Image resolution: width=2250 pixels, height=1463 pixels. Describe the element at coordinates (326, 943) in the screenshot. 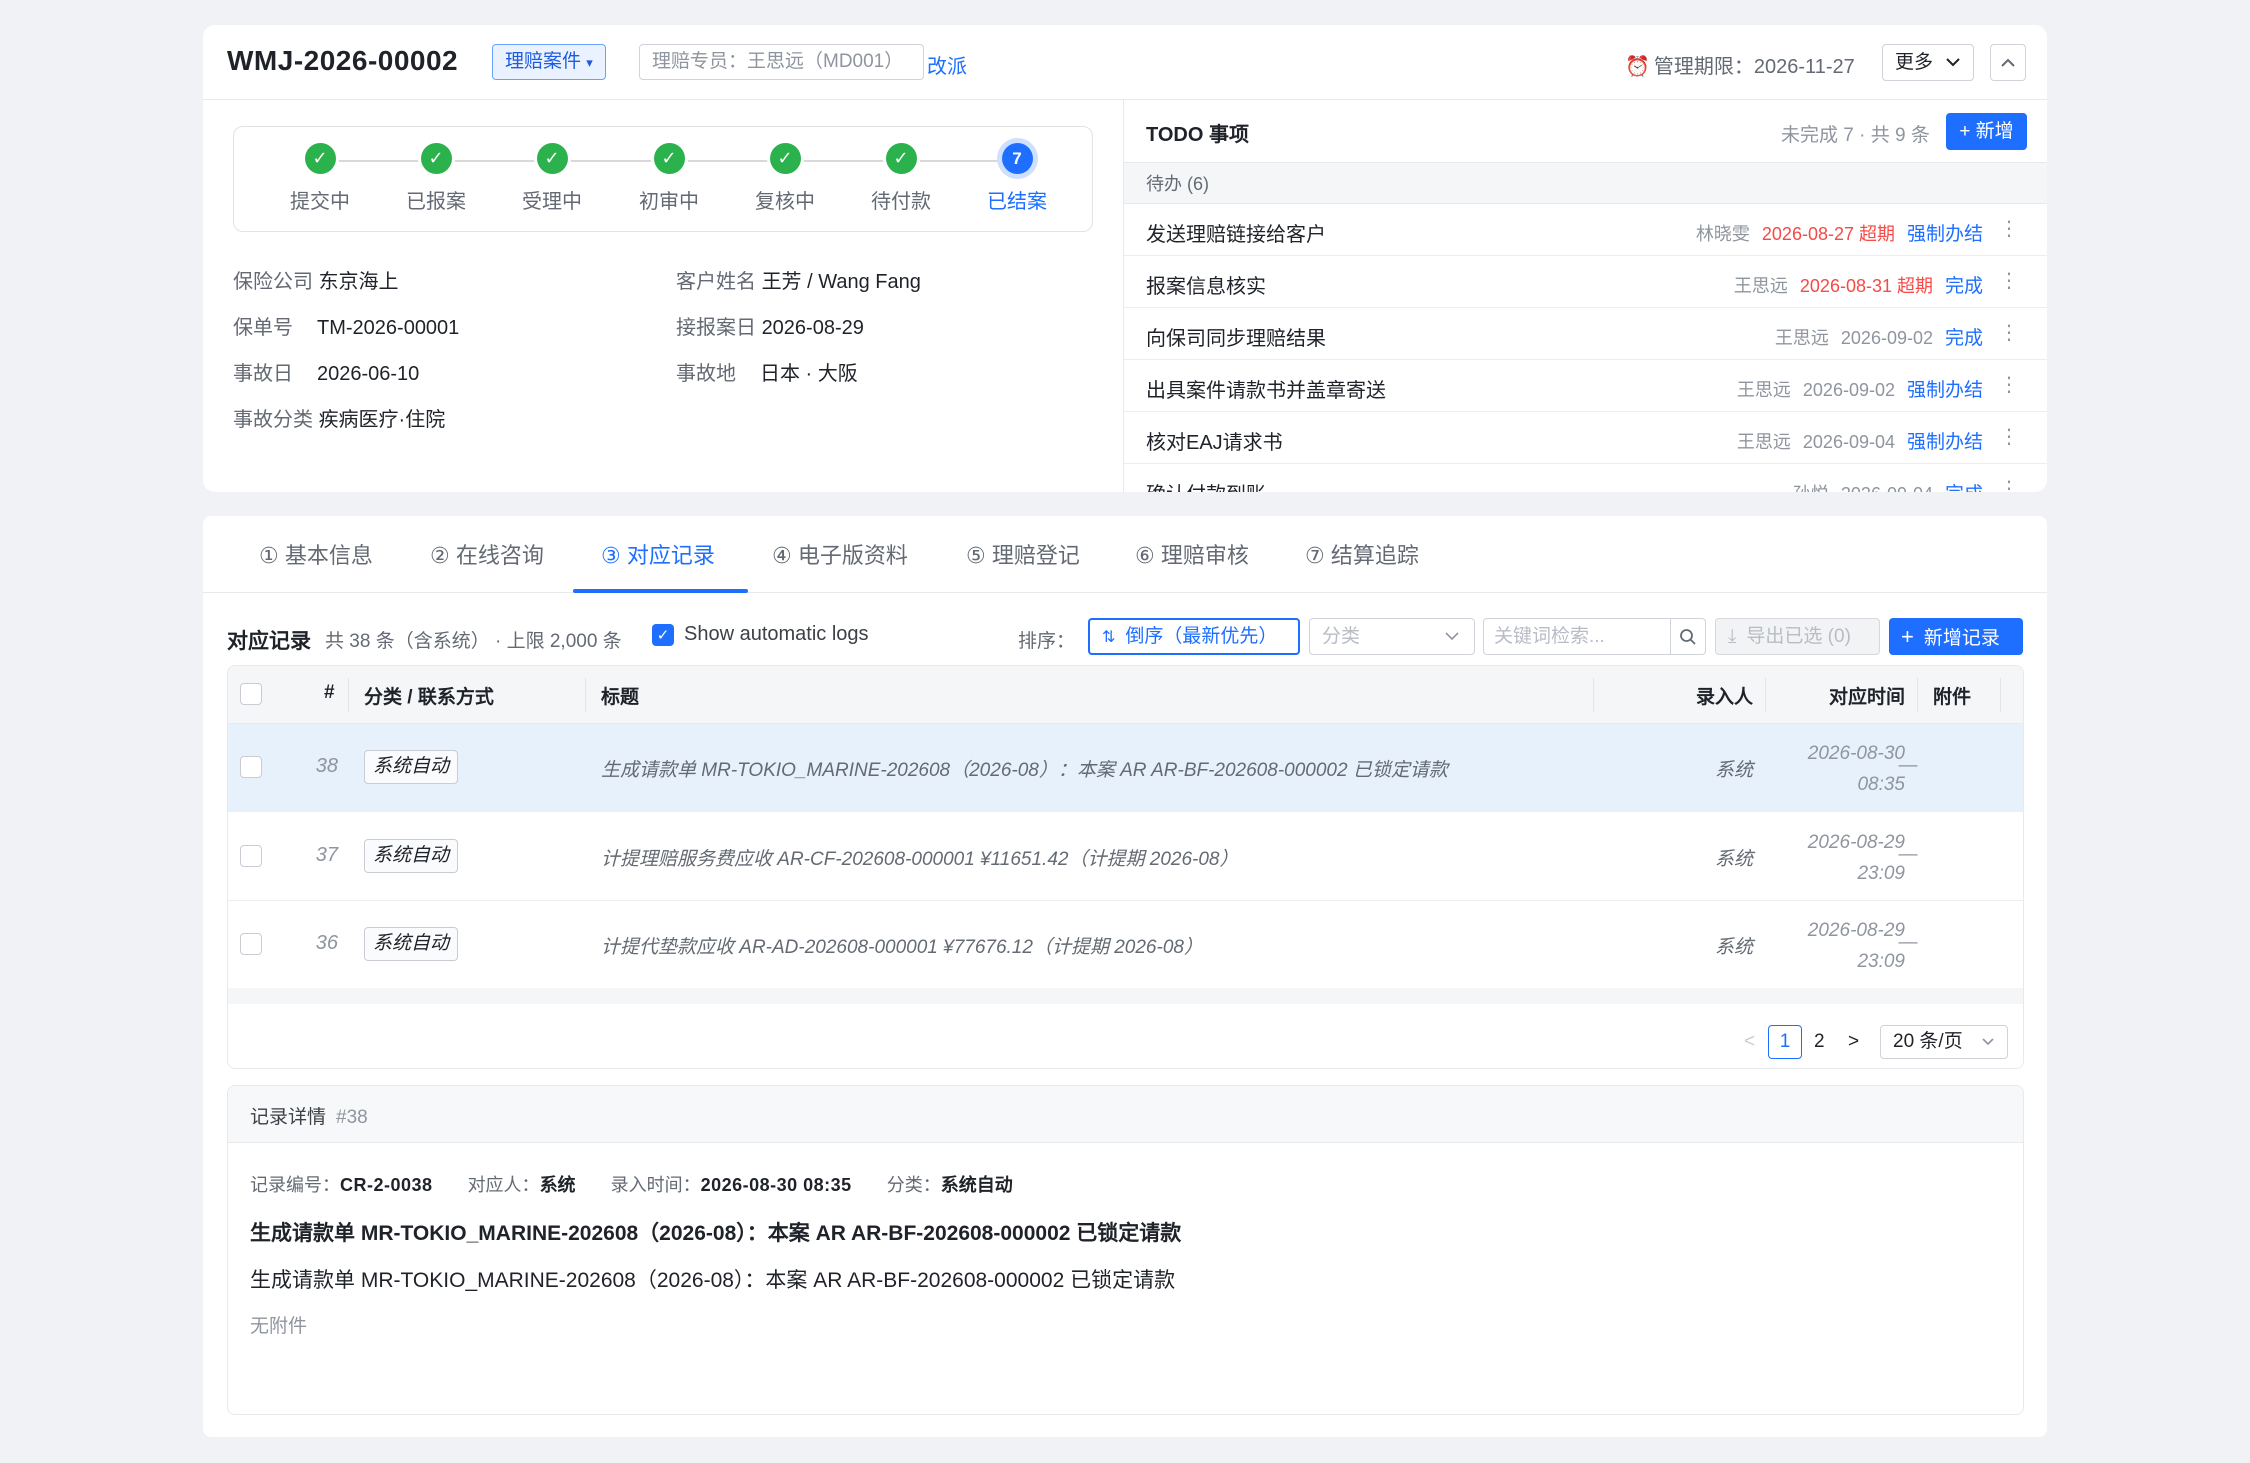

I see `row-number: 36` at that location.